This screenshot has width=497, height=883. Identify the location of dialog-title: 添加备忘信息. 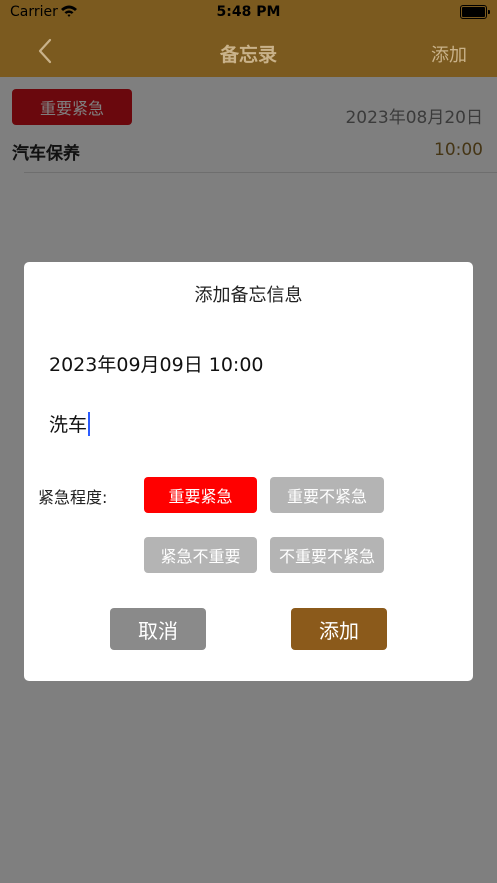
(248, 295).